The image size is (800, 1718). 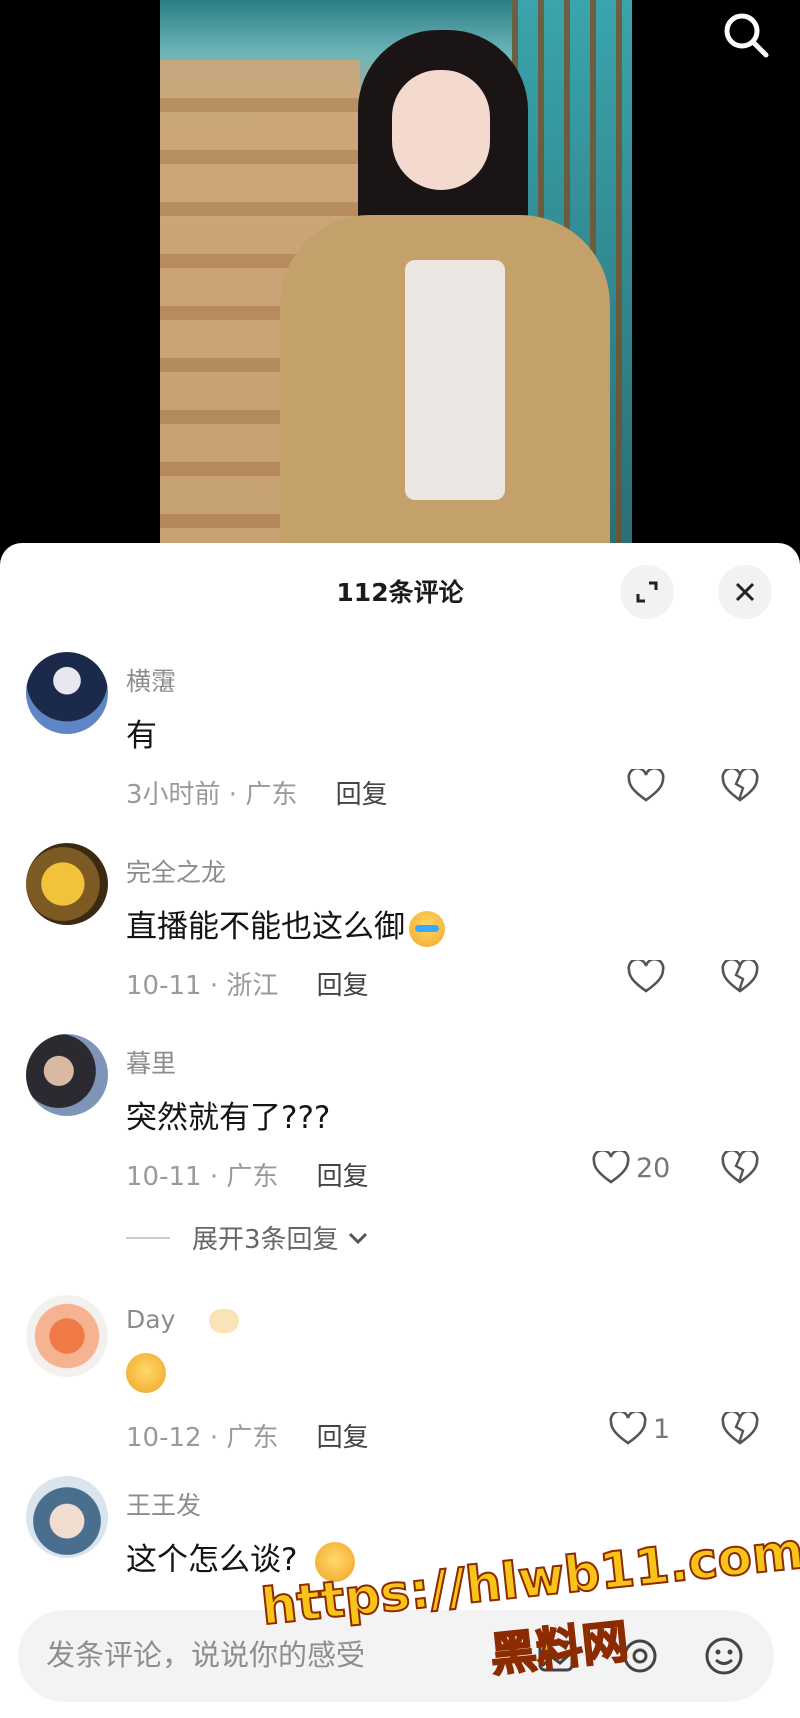 What do you see at coordinates (228, 1118) in the screenshot?
I see `comment-text: 突然就有了???` at bounding box center [228, 1118].